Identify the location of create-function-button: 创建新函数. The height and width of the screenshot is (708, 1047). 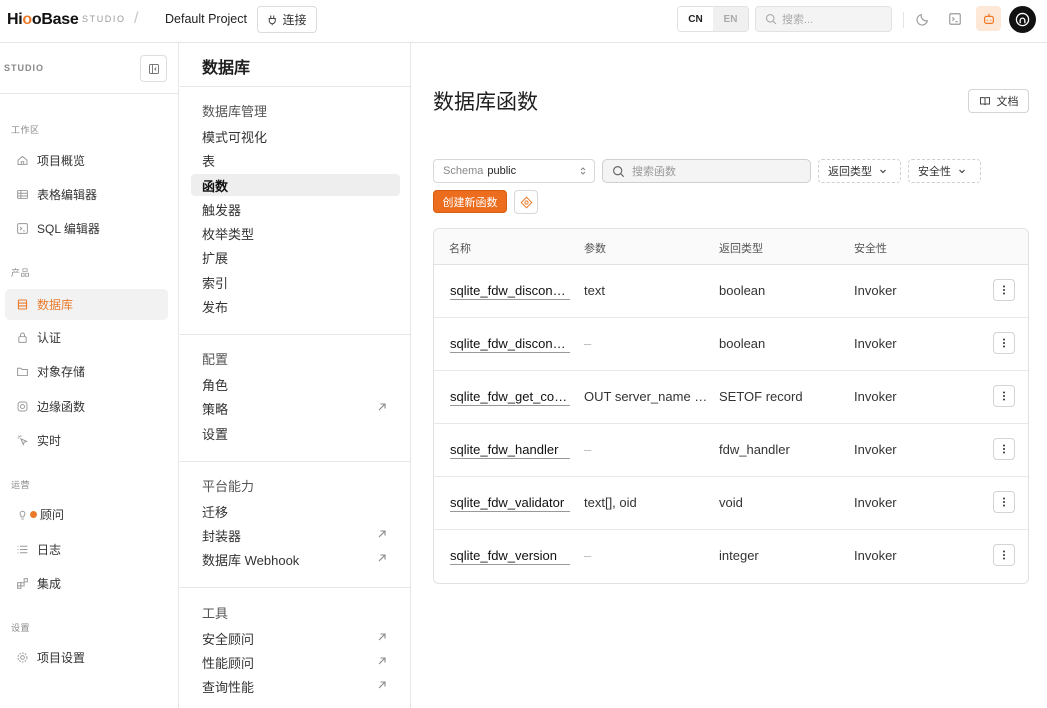
(470, 201).